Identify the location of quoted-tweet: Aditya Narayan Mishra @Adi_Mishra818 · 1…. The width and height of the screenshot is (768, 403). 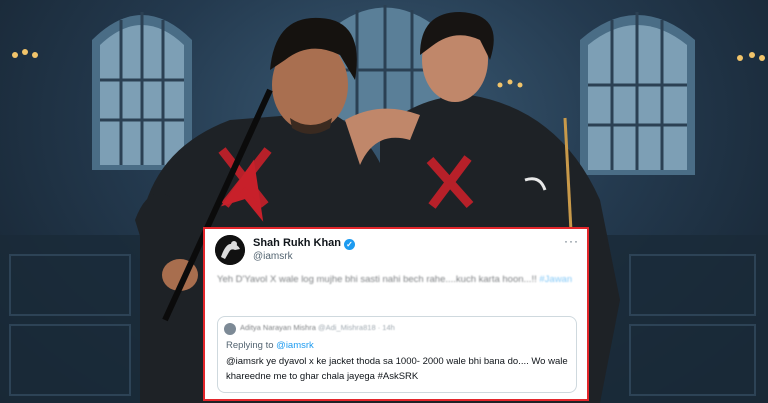
(397, 354).